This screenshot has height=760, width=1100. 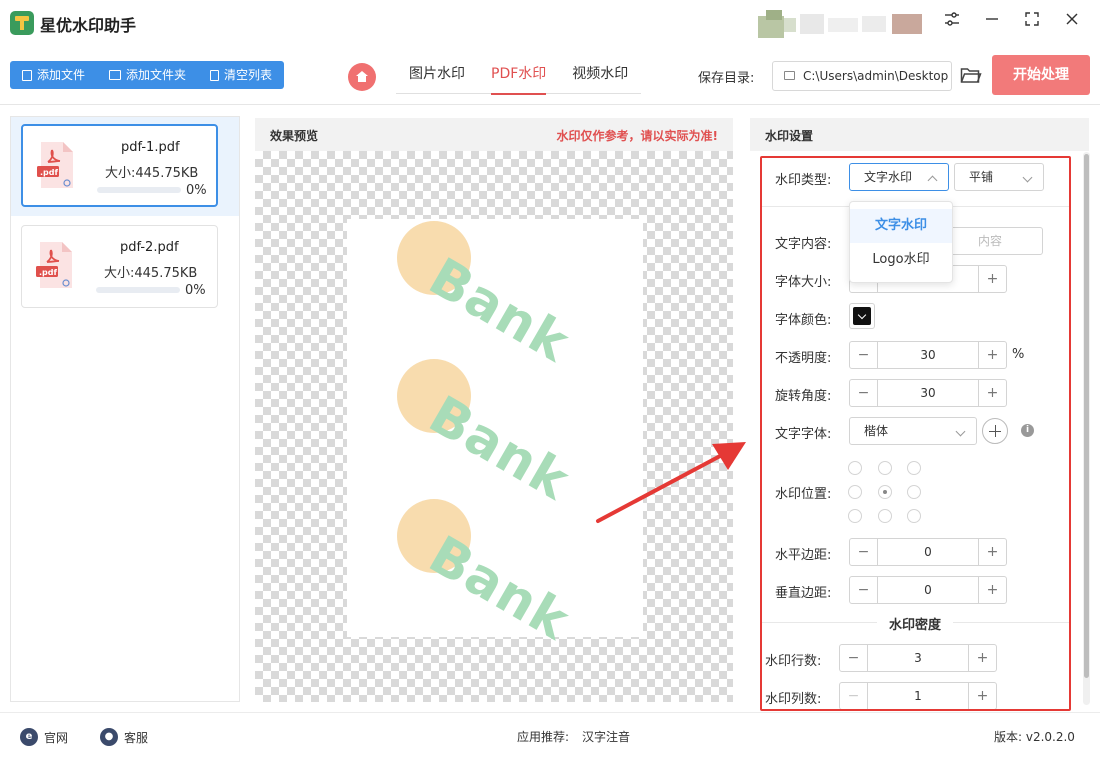 What do you see at coordinates (196, 190) in the screenshot?
I see `file-progress-percent: 0%` at bounding box center [196, 190].